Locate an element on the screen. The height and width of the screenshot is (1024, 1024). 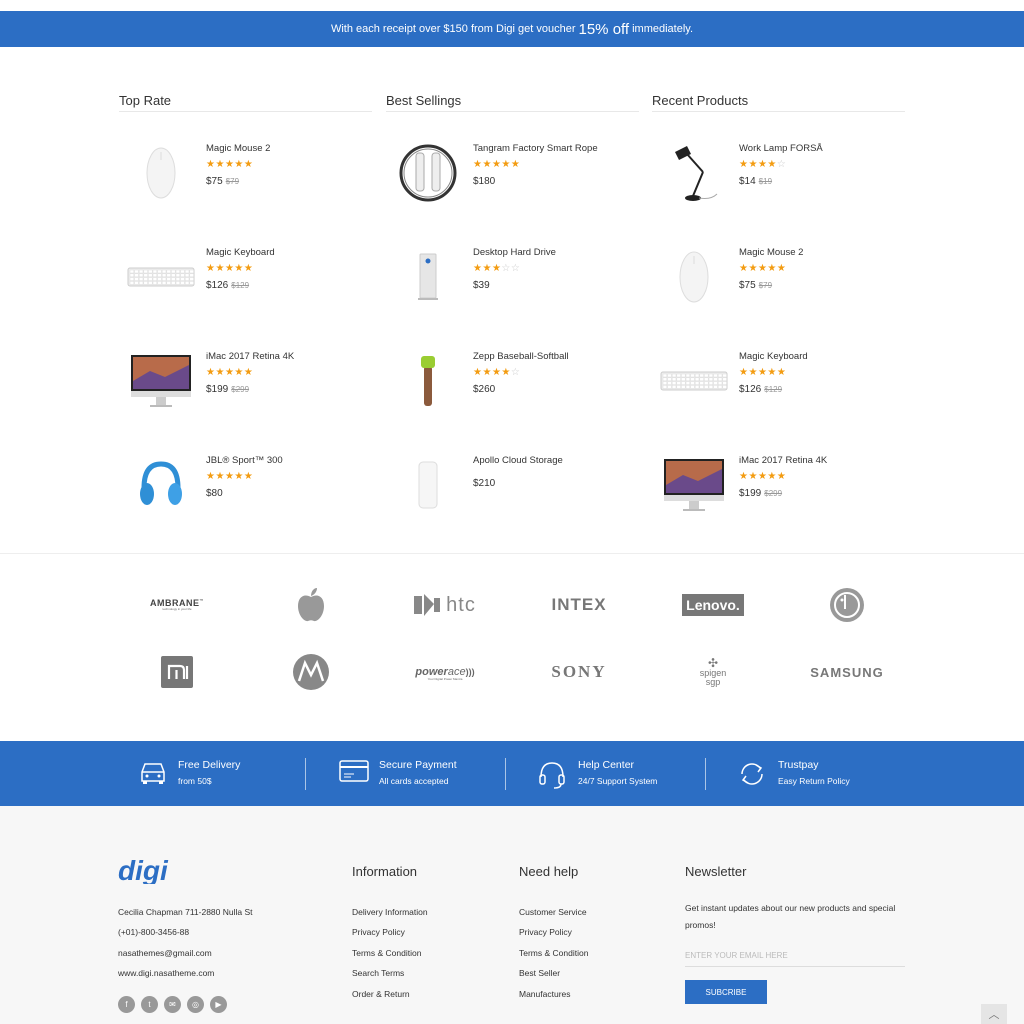
lg-logo is located at coordinates (847, 605).